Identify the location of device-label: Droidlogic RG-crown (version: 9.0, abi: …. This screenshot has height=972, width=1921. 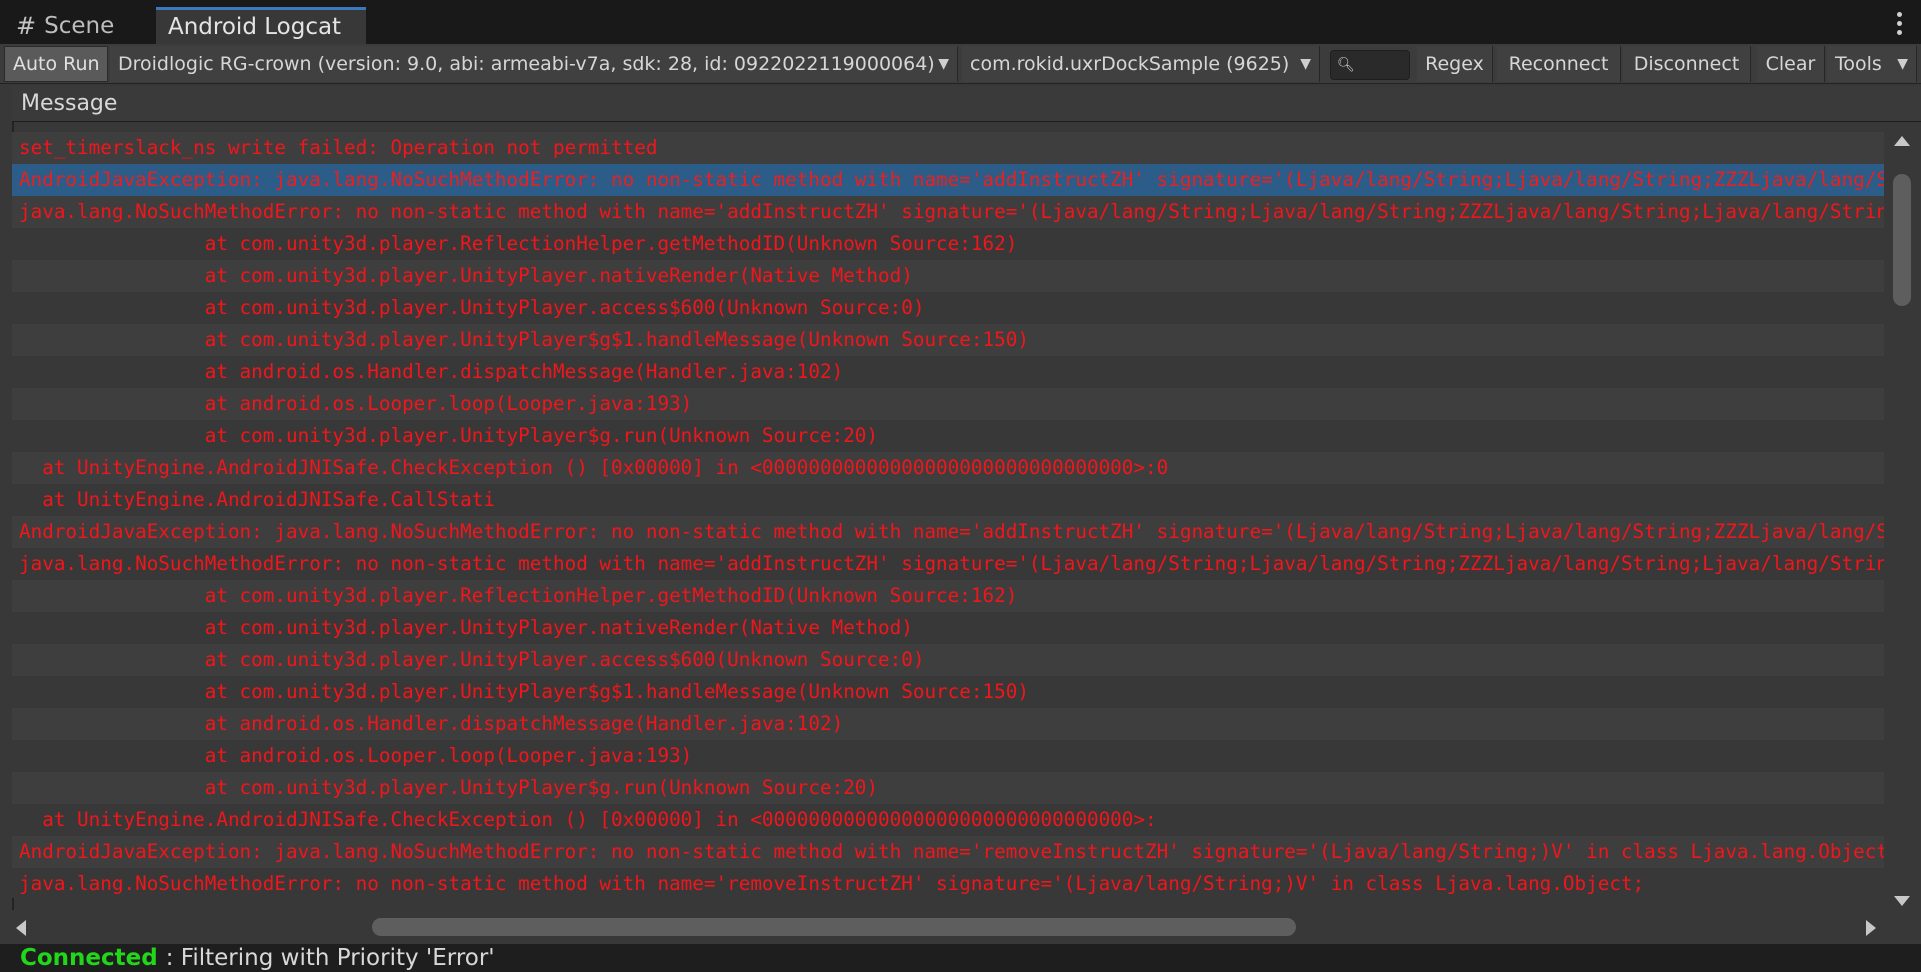
(526, 64).